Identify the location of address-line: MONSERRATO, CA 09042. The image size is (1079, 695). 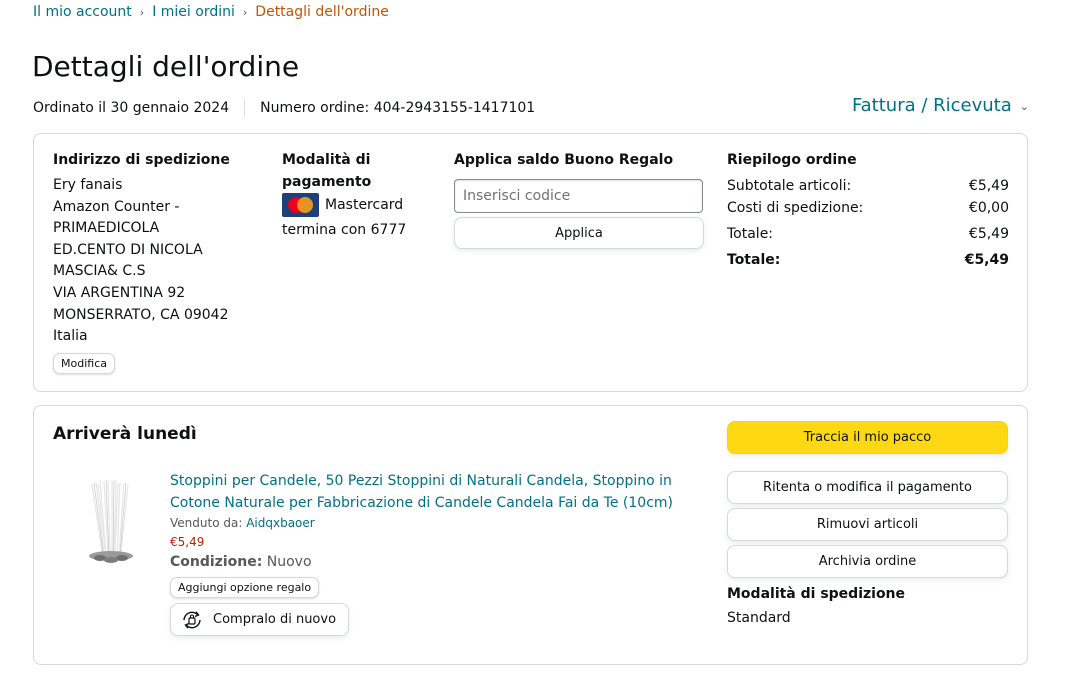
(141, 314).